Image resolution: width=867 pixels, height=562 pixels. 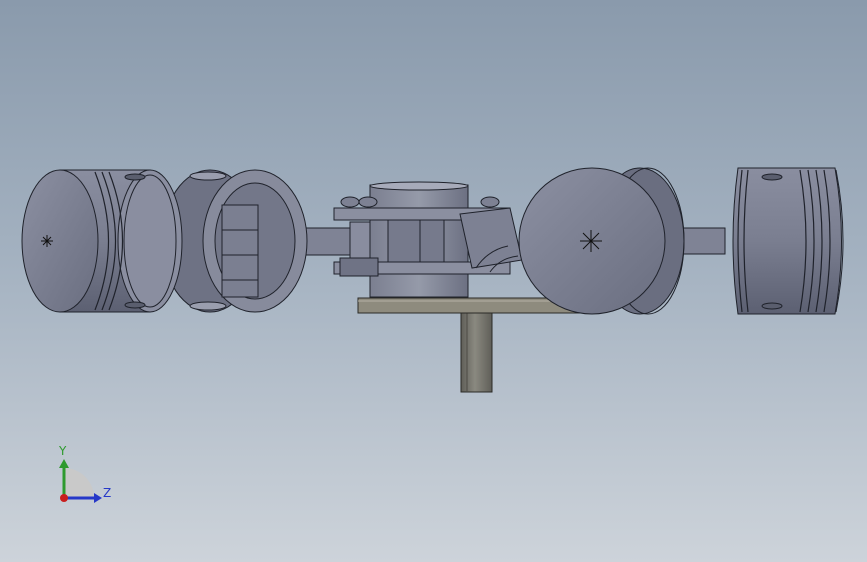 What do you see at coordinates (591, 241) in the screenshot?
I see `crown-mark-right` at bounding box center [591, 241].